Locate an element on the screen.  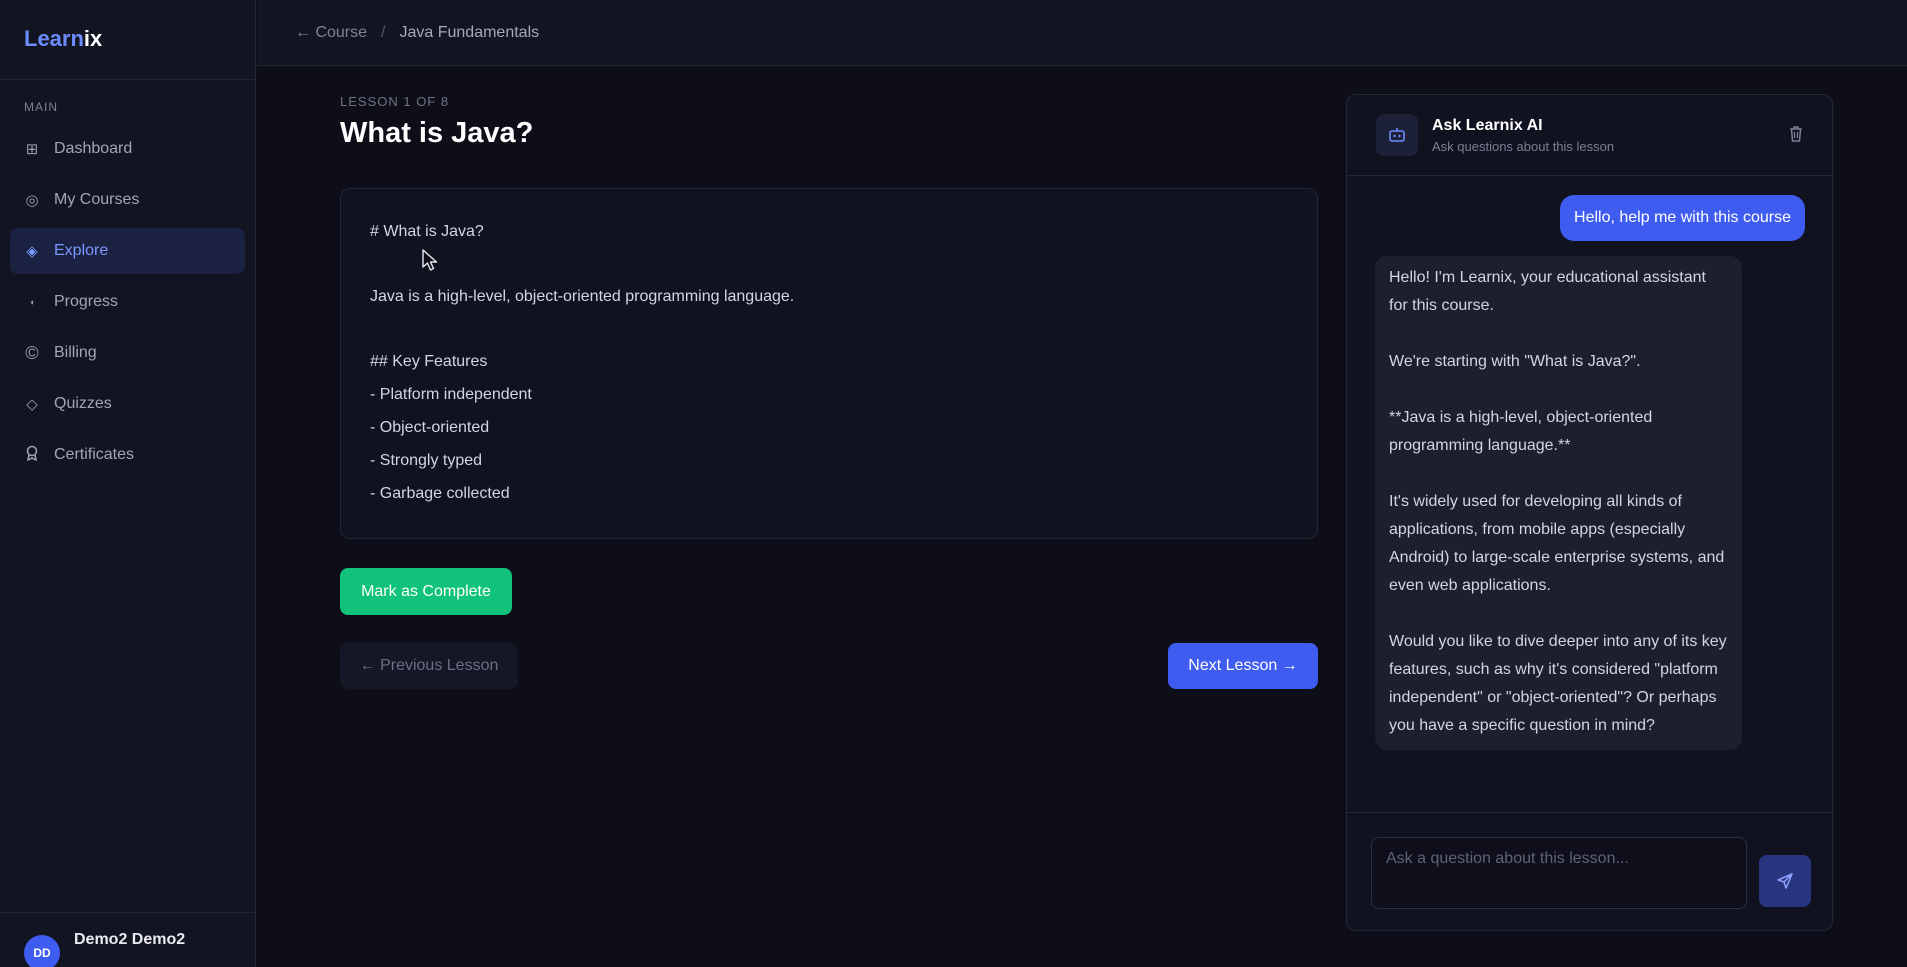
ai-question-input is located at coordinates (1559, 873).